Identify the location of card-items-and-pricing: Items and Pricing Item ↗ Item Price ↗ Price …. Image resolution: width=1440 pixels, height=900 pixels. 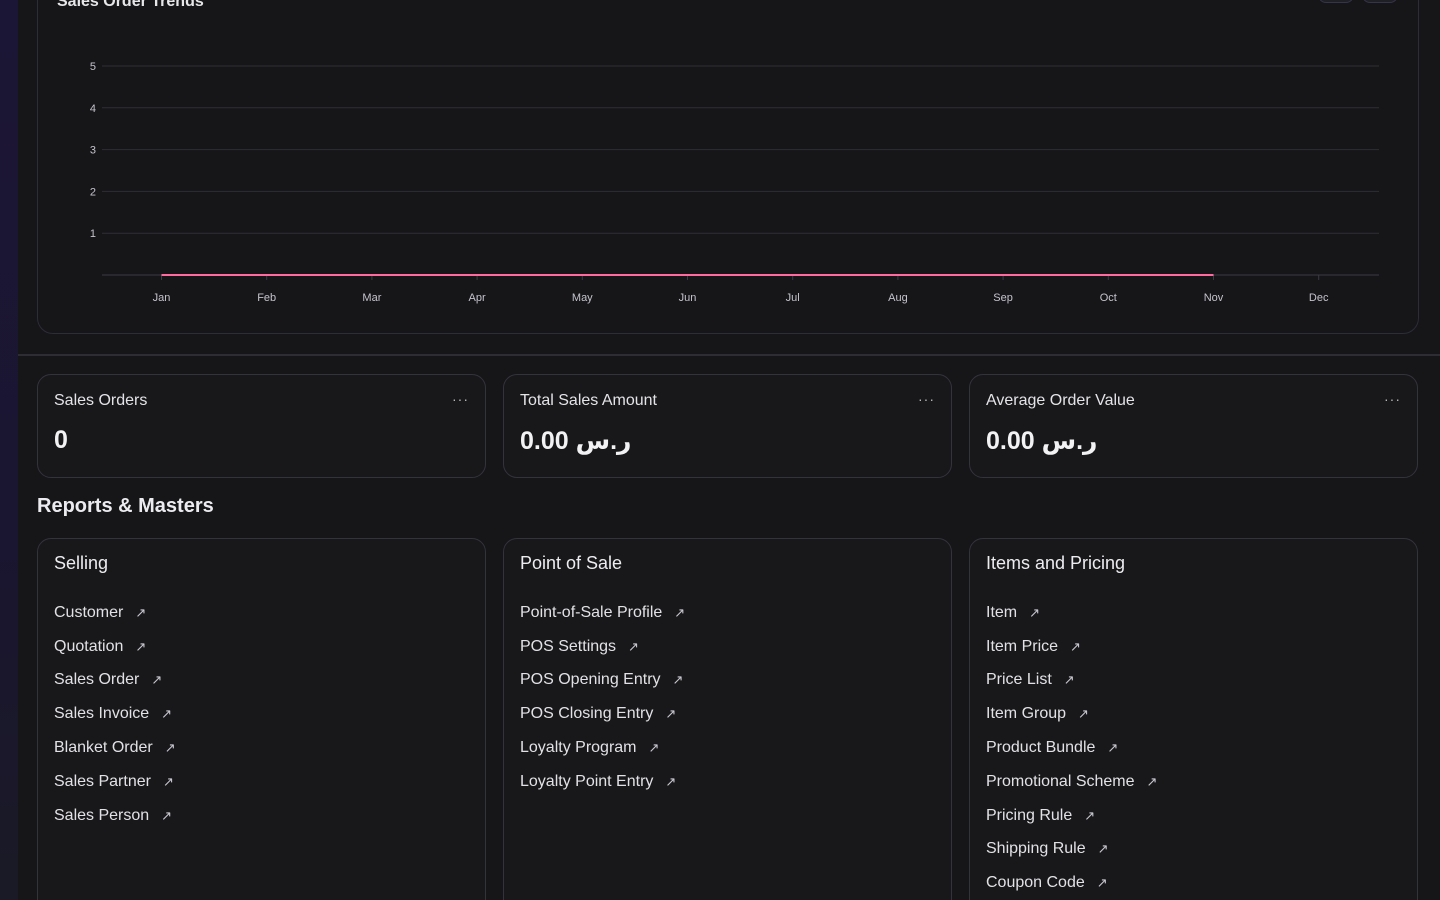
(1193, 719).